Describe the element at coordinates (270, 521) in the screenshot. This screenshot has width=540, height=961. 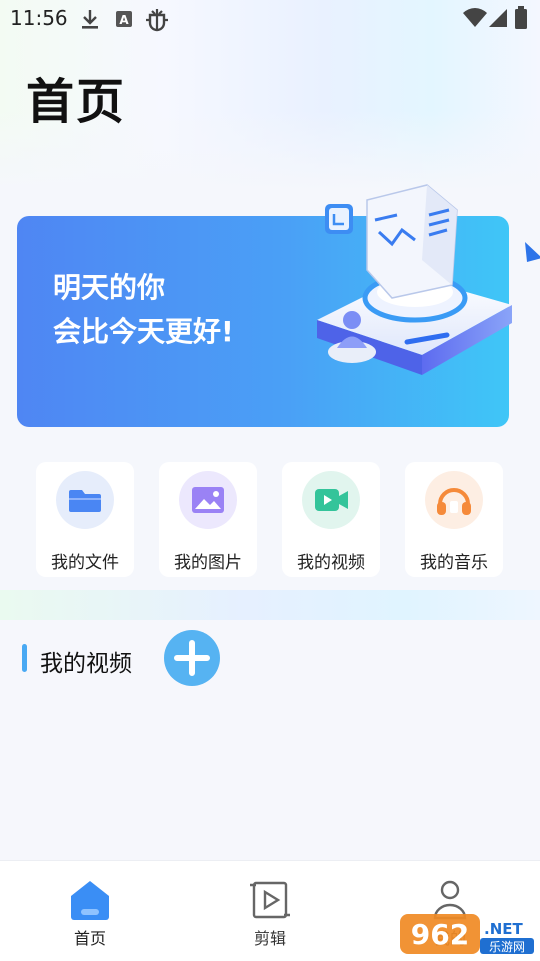
I see `shortcut-grid: 我的文件 我的图片 我的视频 我的音乐` at that location.